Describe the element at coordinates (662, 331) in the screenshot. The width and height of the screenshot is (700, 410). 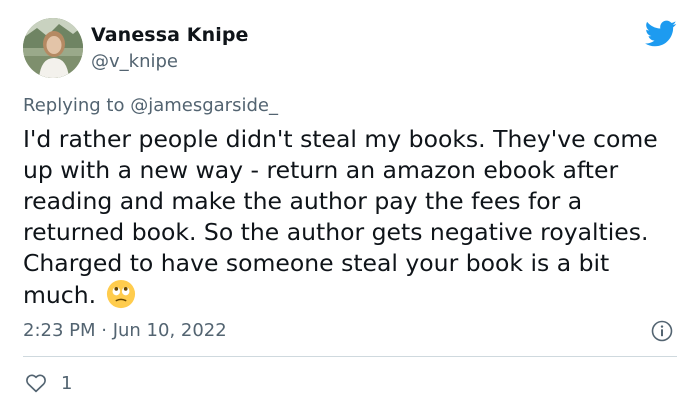
I see `info-icon` at that location.